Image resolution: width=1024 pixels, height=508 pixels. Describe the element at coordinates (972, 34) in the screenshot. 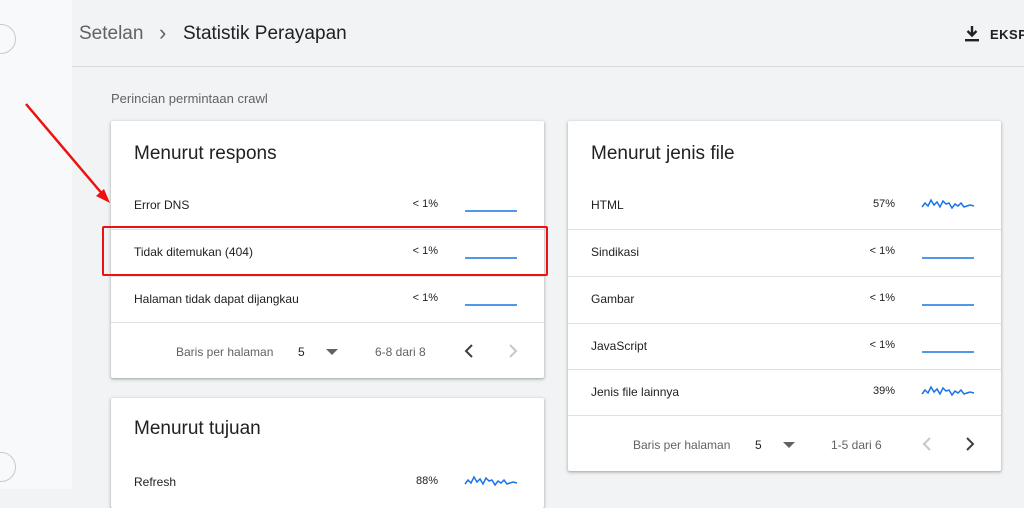

I see `download-icon` at that location.